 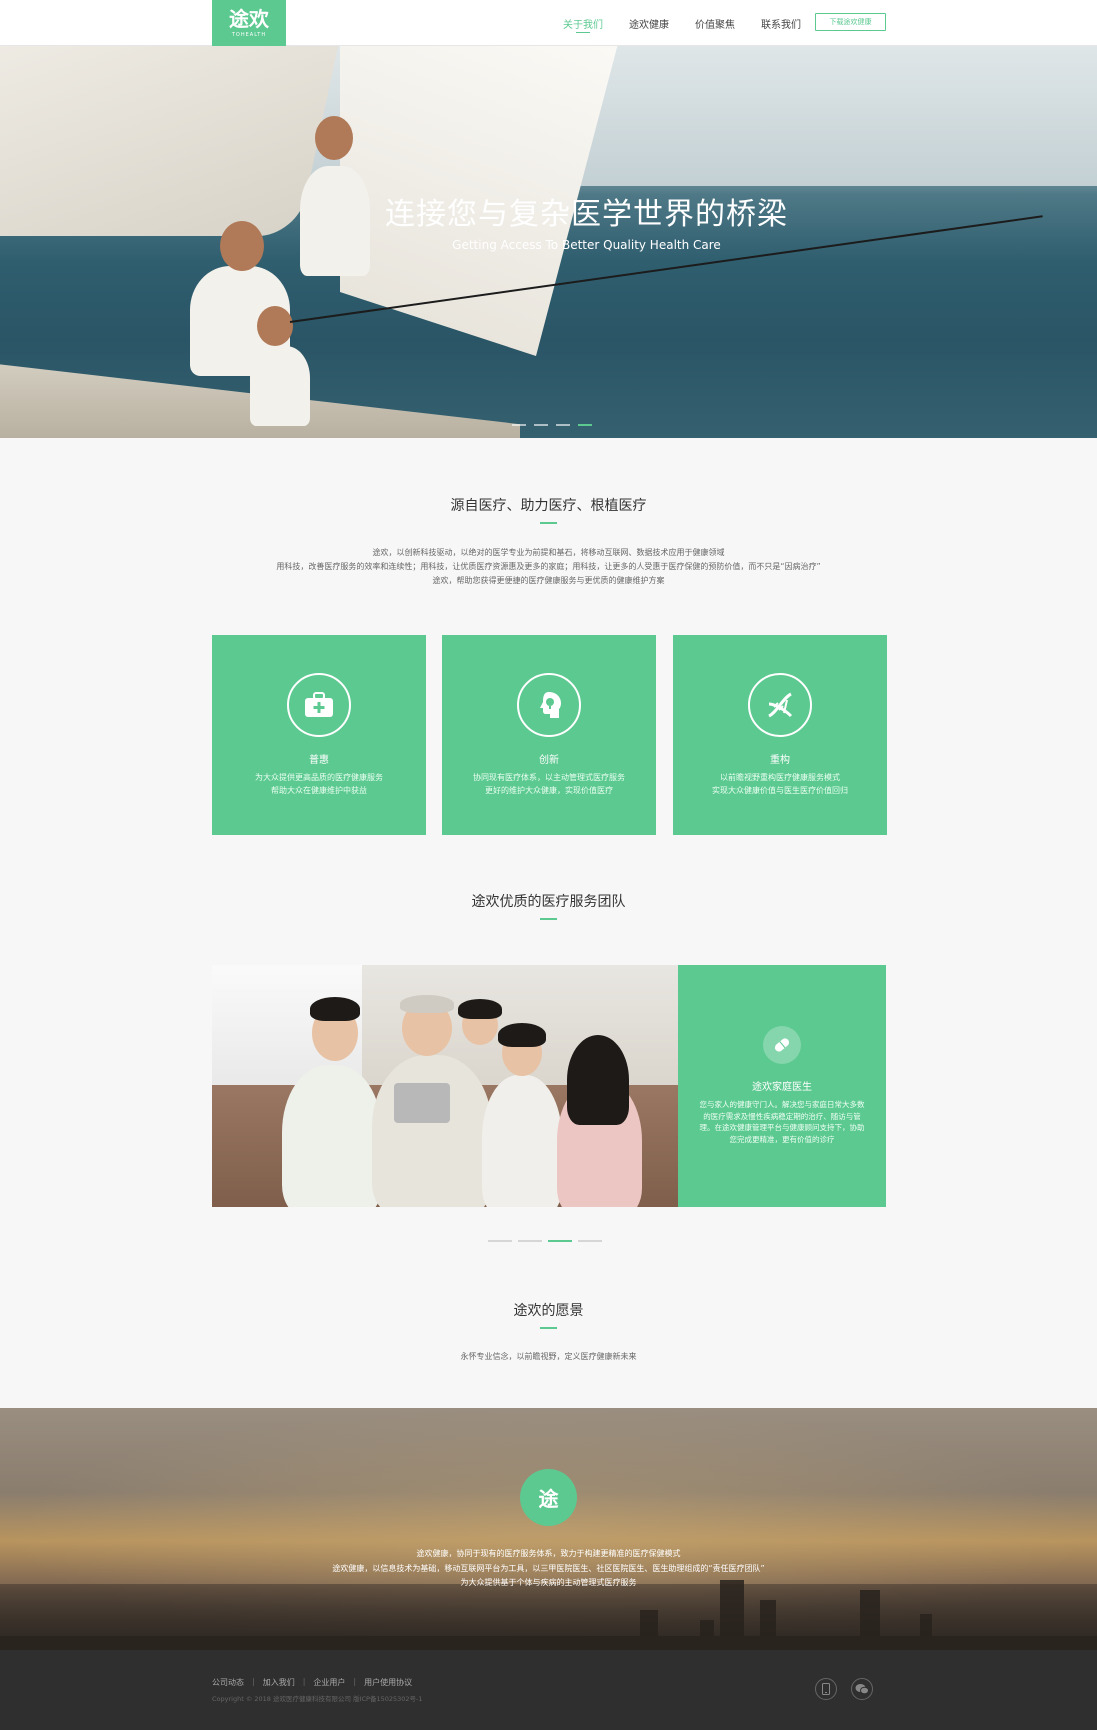 I want to click on value-card-puhui: 普惠 为大众提供更高品质的医疗健康服务 帮助大众在健康维护中获益, so click(x=319, y=735).